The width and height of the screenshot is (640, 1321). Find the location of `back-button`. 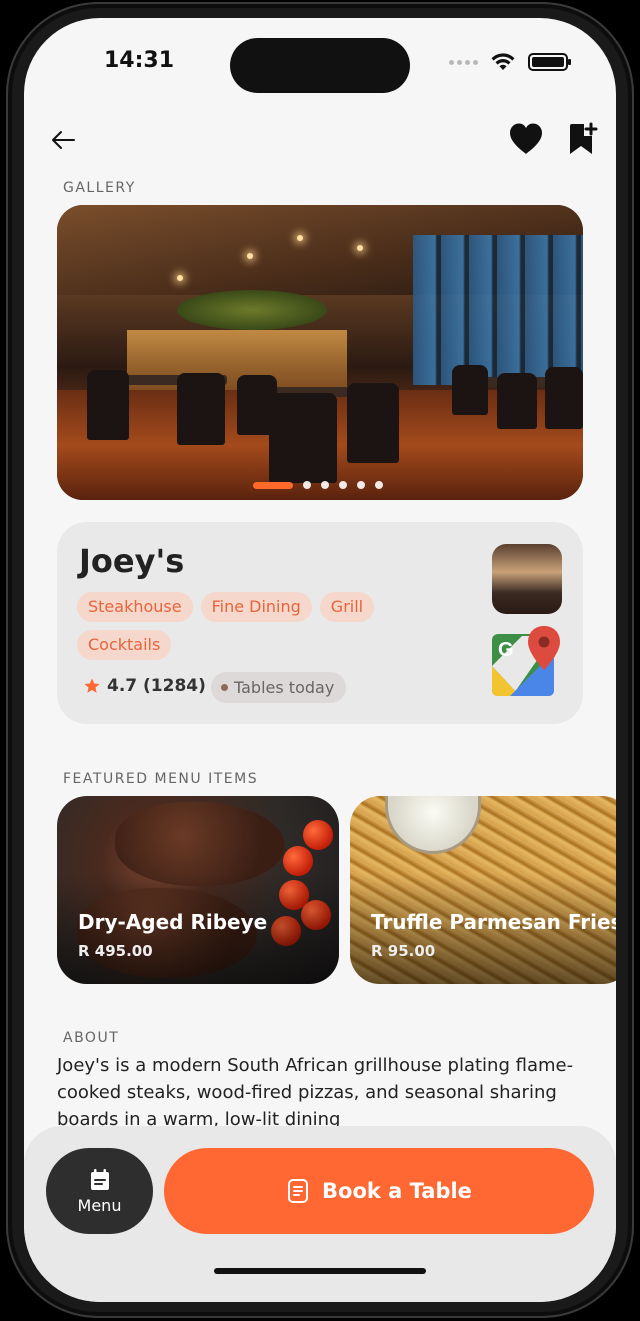

back-button is located at coordinates (63, 140).